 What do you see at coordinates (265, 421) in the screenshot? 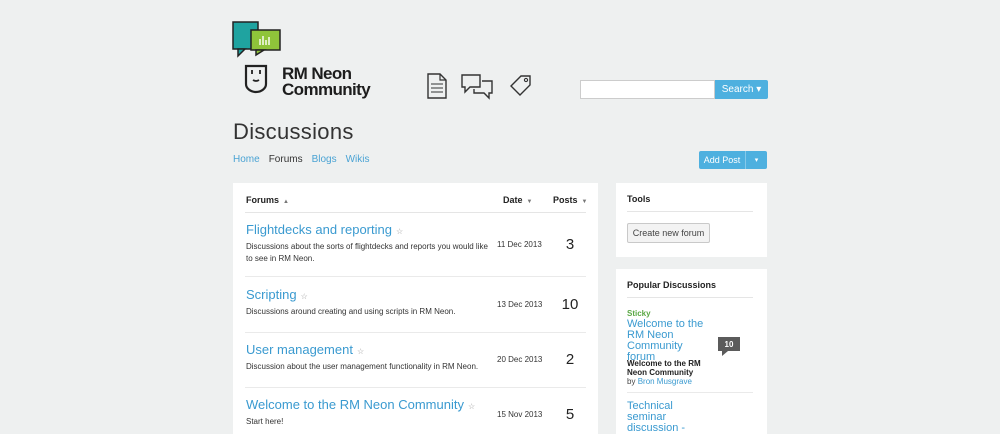
I see `forum-description: Start here!` at bounding box center [265, 421].